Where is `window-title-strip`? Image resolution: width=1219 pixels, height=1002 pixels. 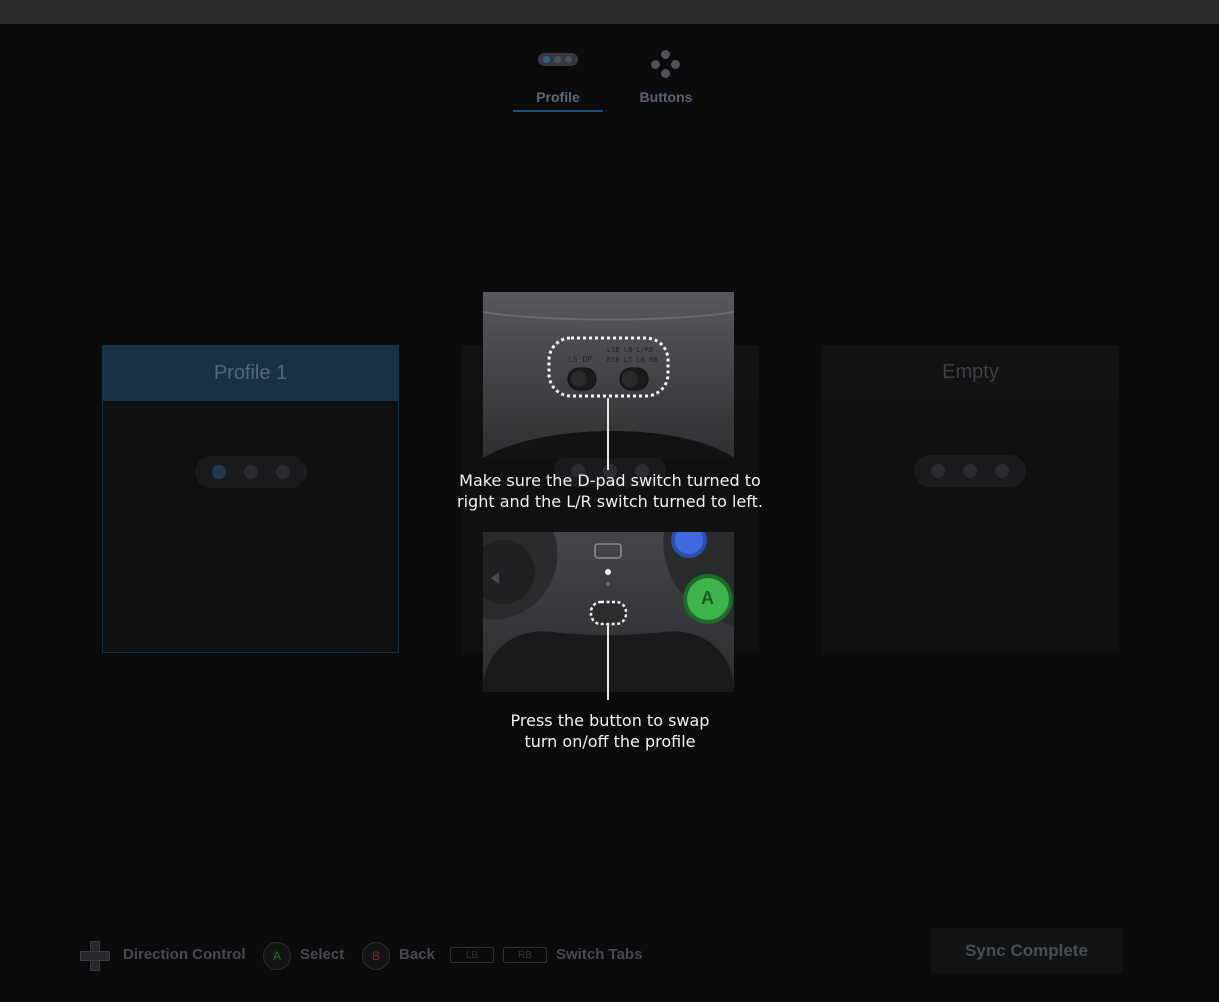
window-title-strip is located at coordinates (609, 12).